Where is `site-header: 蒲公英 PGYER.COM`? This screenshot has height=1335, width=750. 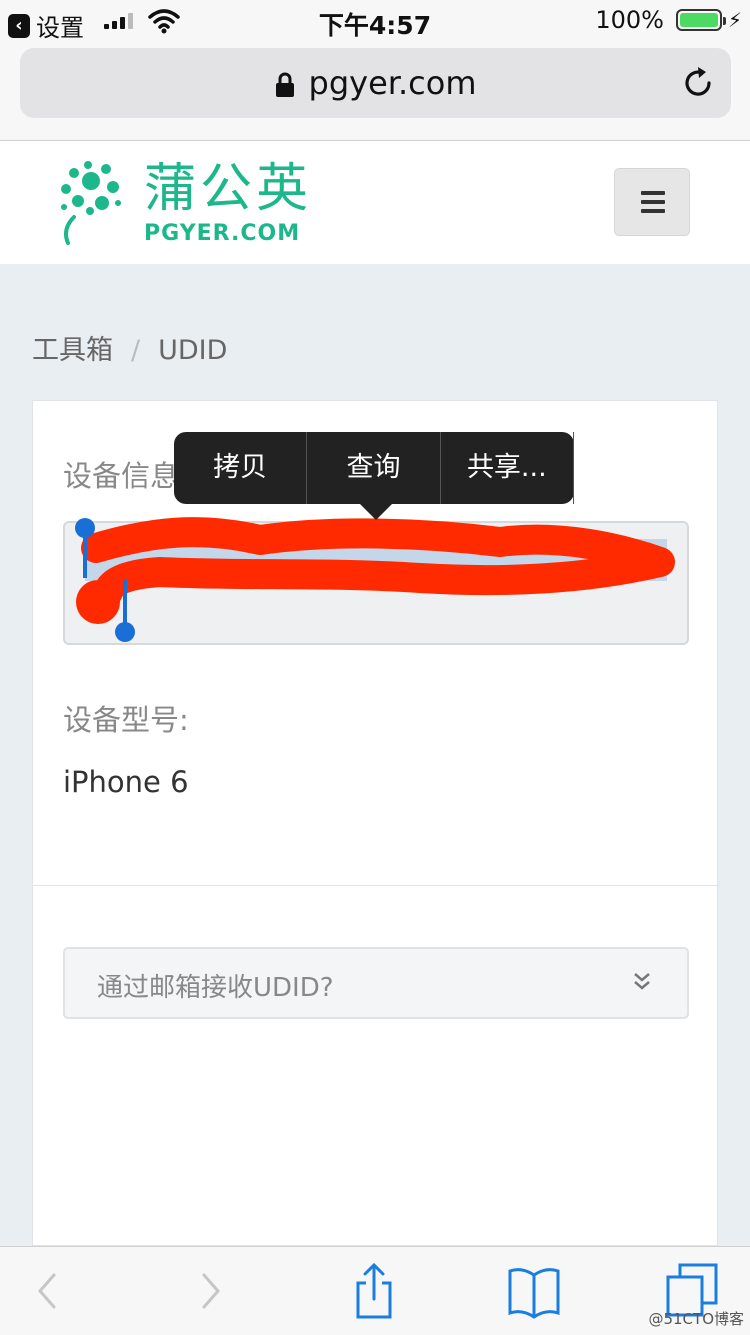 site-header: 蒲公英 PGYER.COM is located at coordinates (375, 202).